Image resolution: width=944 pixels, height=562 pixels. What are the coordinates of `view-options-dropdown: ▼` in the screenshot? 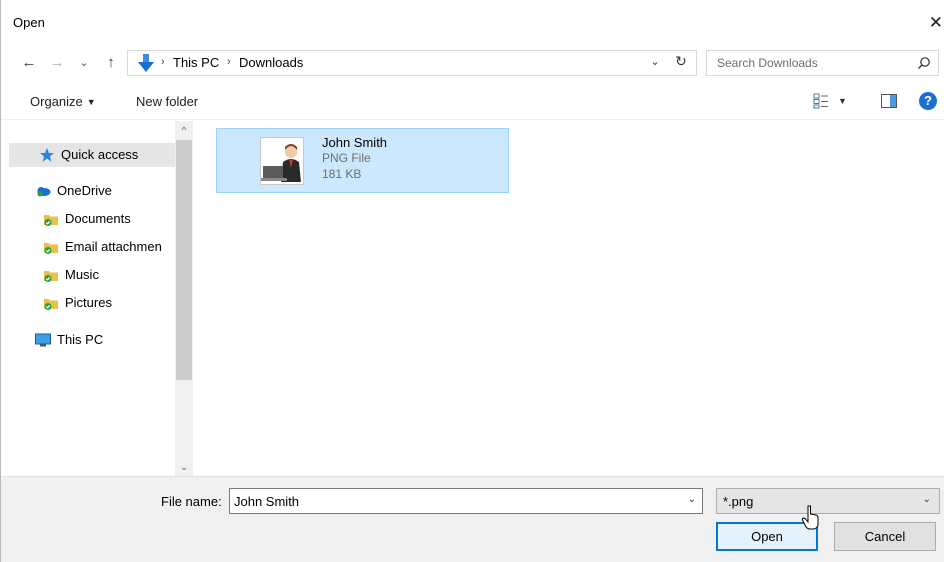 It's located at (842, 101).